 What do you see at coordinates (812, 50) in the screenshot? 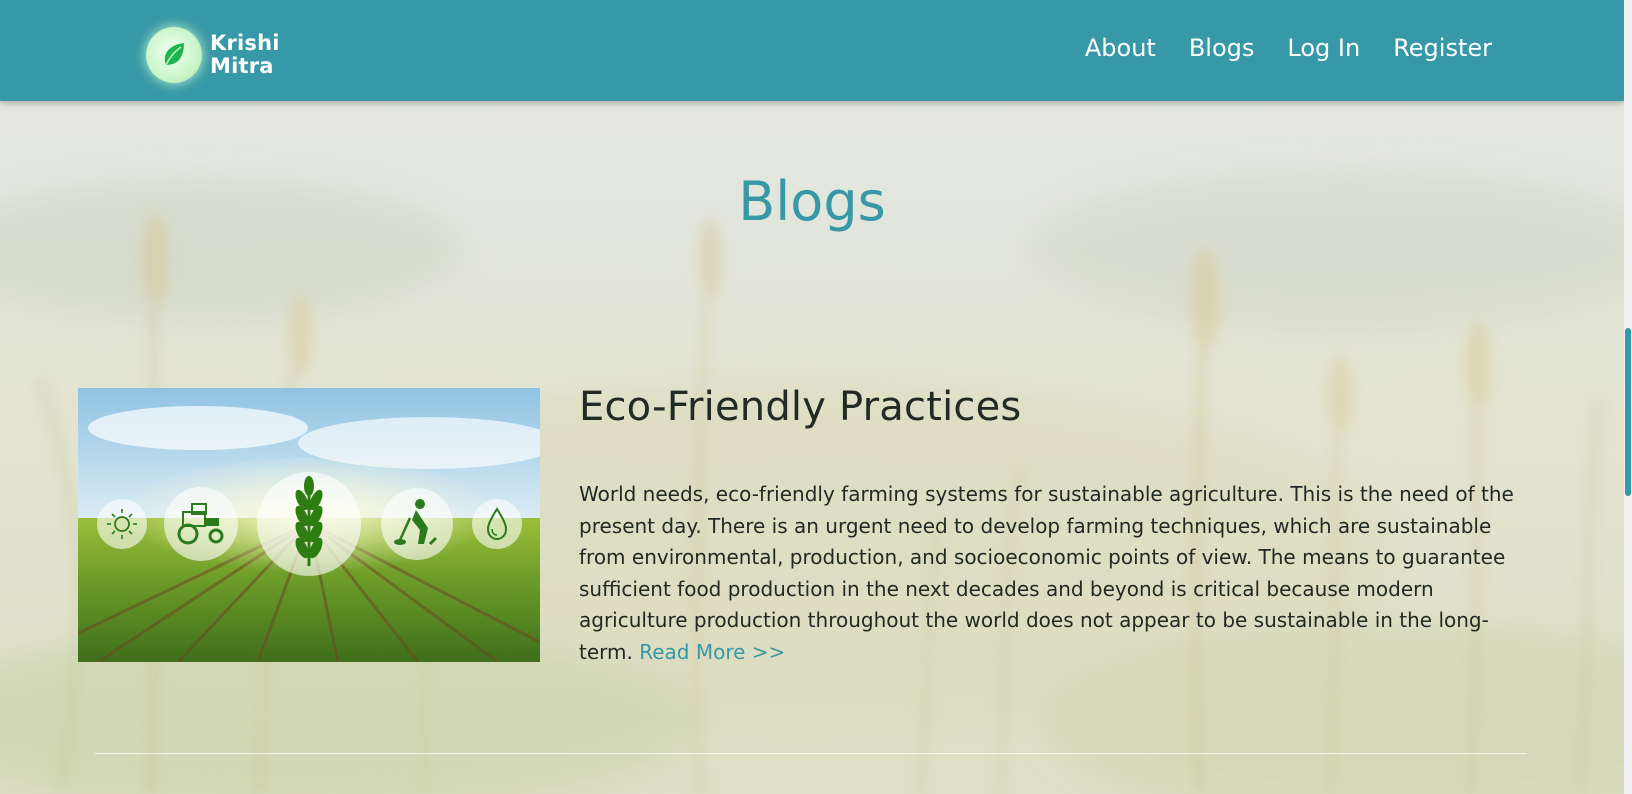
I see `top-navbar: Krishi Mitra About Blogs Log In Register` at bounding box center [812, 50].